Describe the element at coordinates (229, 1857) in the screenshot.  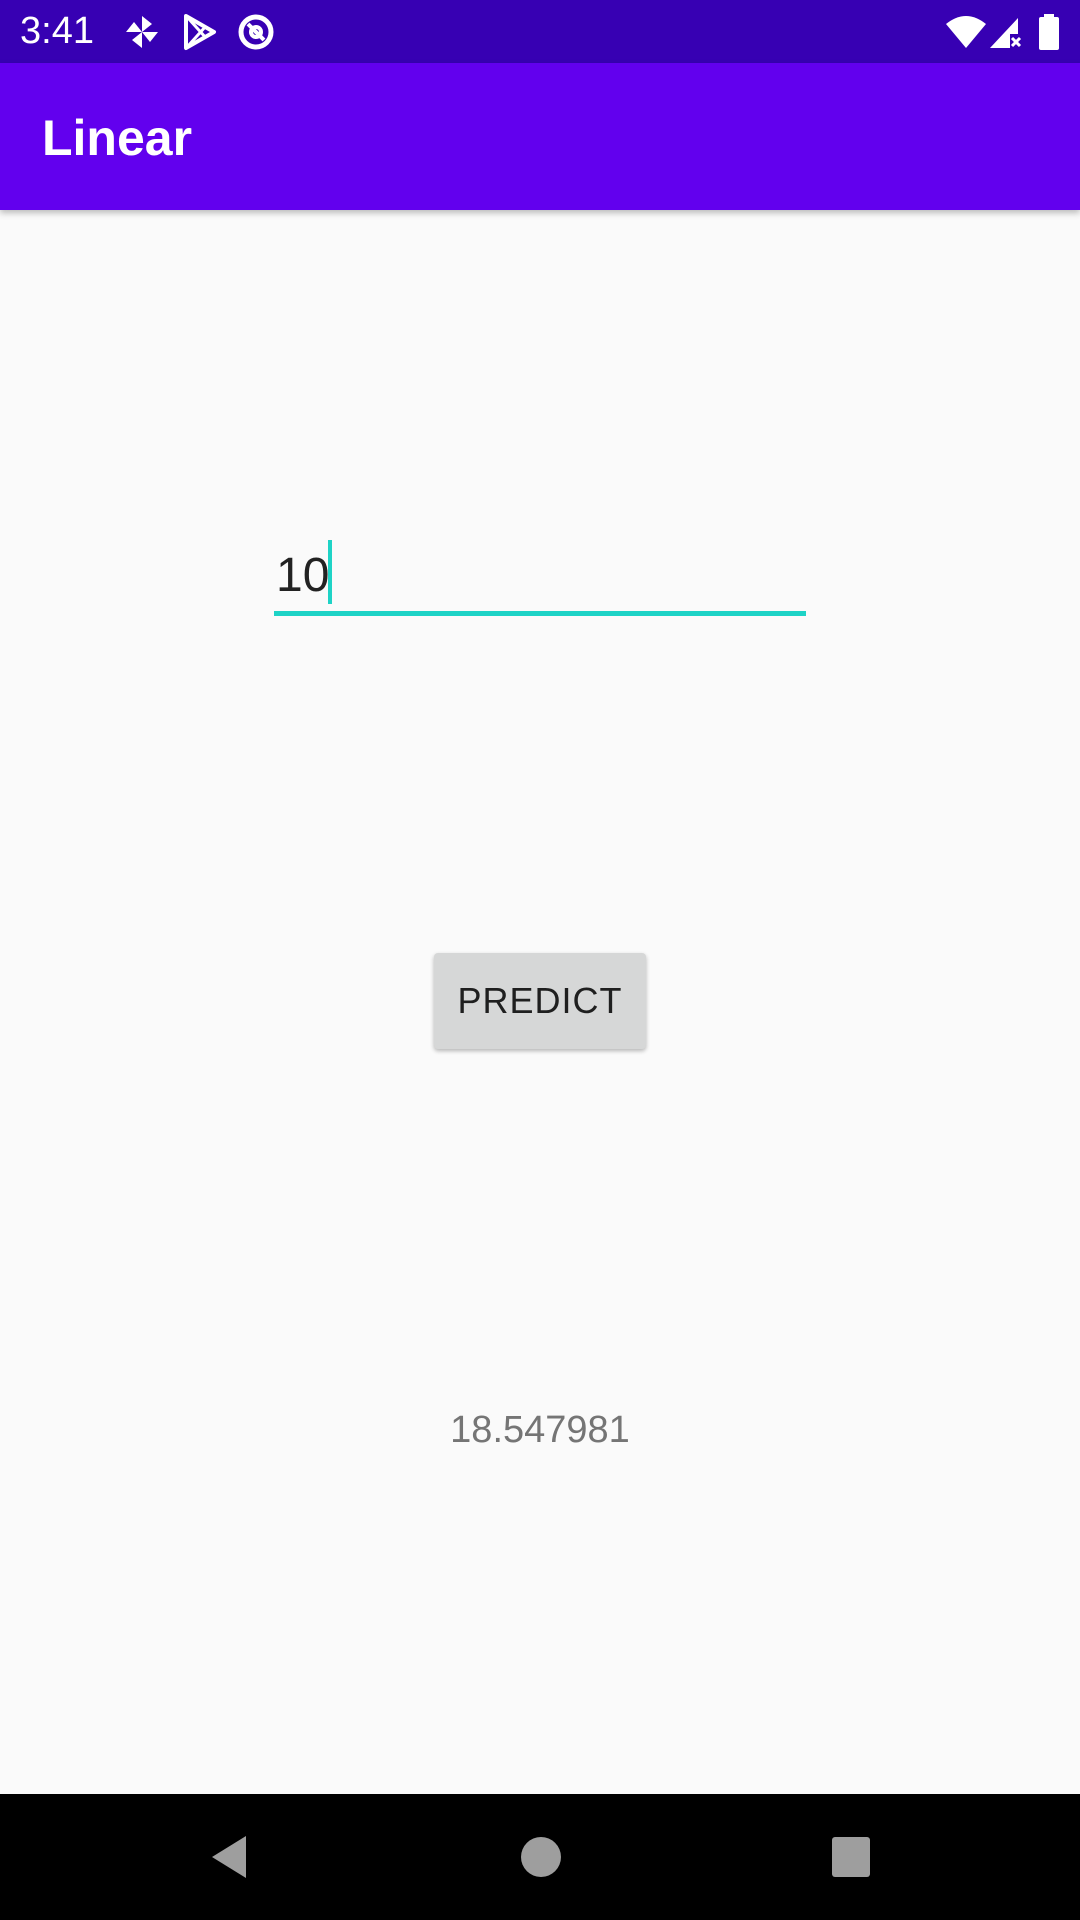
I see `back-icon` at that location.